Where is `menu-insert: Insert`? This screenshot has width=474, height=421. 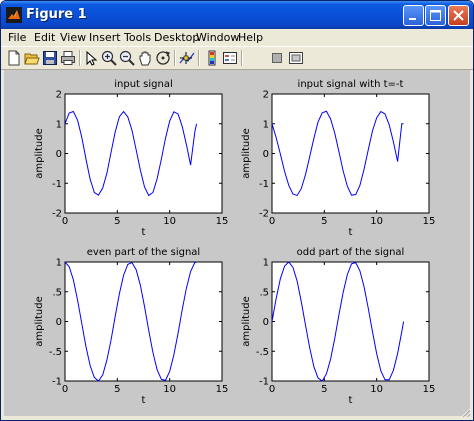
menu-insert: Insert is located at coordinates (105, 37).